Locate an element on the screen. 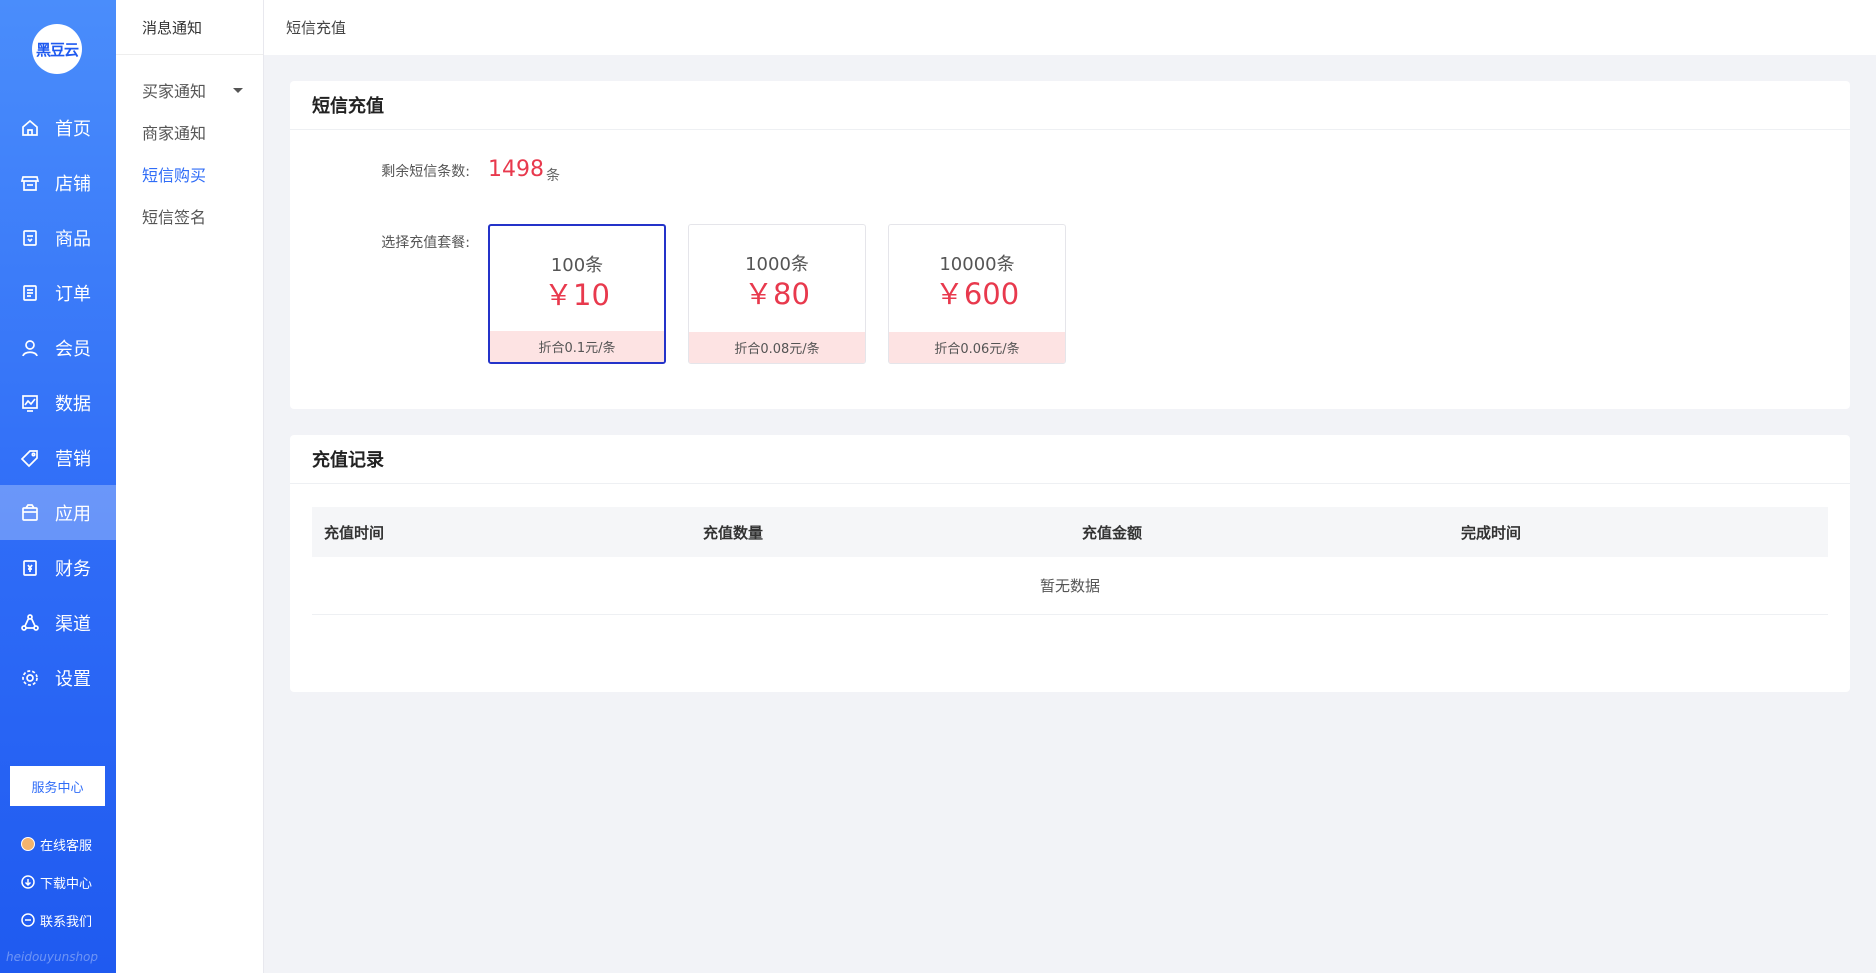 Image resolution: width=1876 pixels, height=973 pixels. package-price: ￥10 is located at coordinates (577, 295).